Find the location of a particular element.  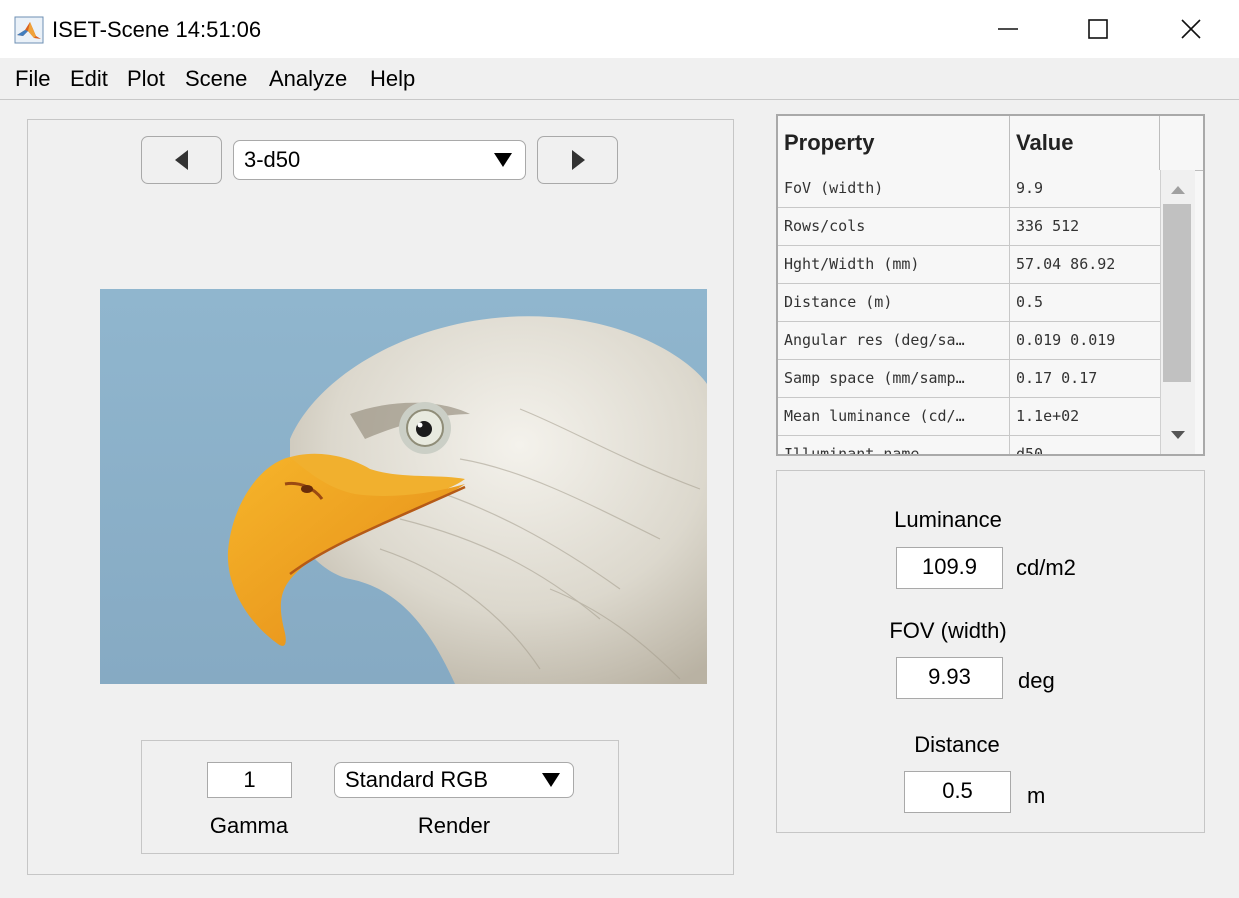

close-button is located at coordinates (1191, 29).